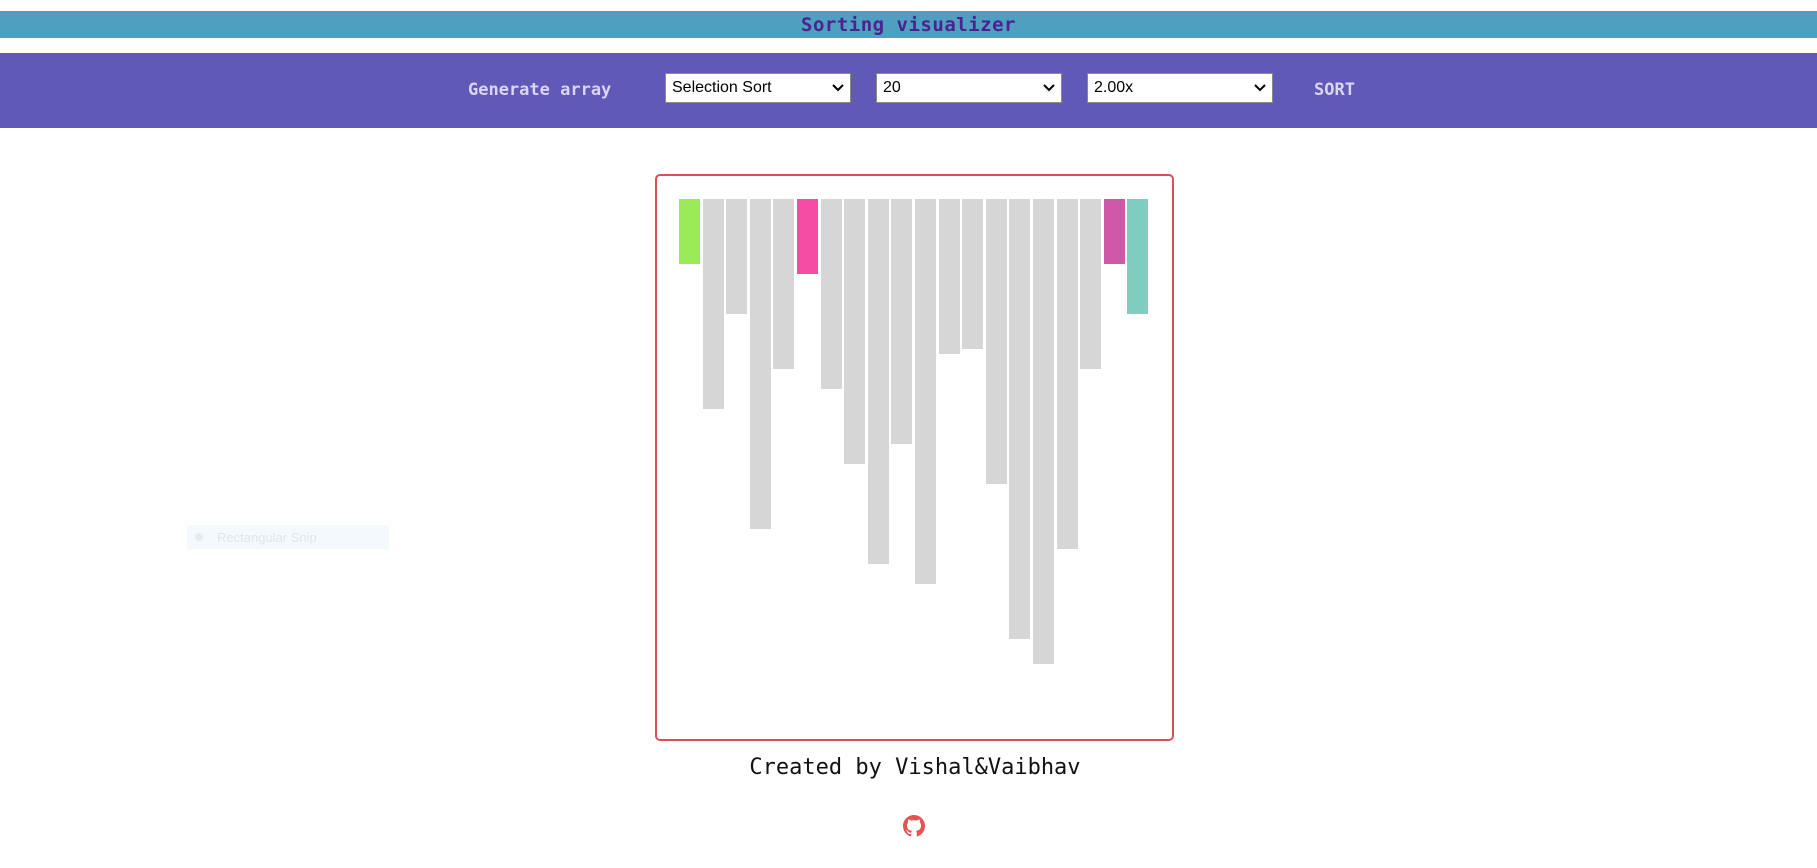 This screenshot has height=868, width=1817. I want to click on github-link, so click(914, 826).